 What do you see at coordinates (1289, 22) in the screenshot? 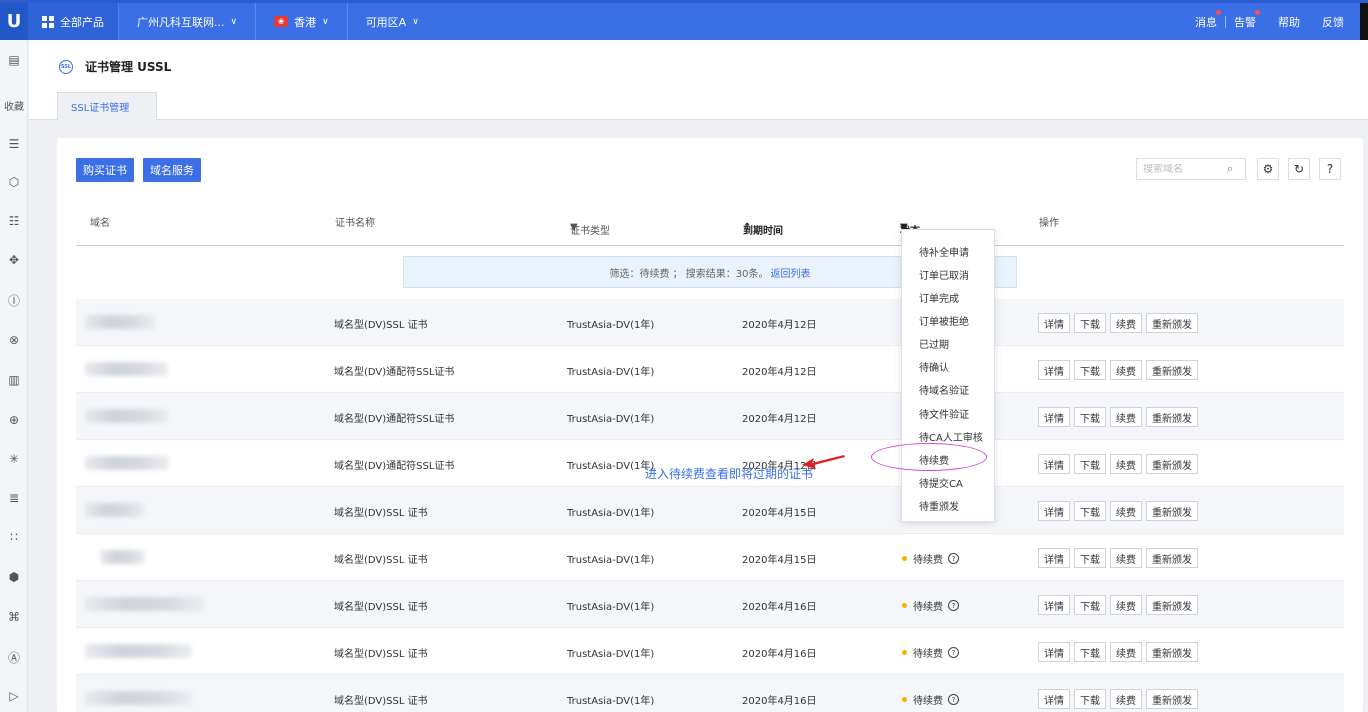
I see `help-link: 帮助` at bounding box center [1289, 22].